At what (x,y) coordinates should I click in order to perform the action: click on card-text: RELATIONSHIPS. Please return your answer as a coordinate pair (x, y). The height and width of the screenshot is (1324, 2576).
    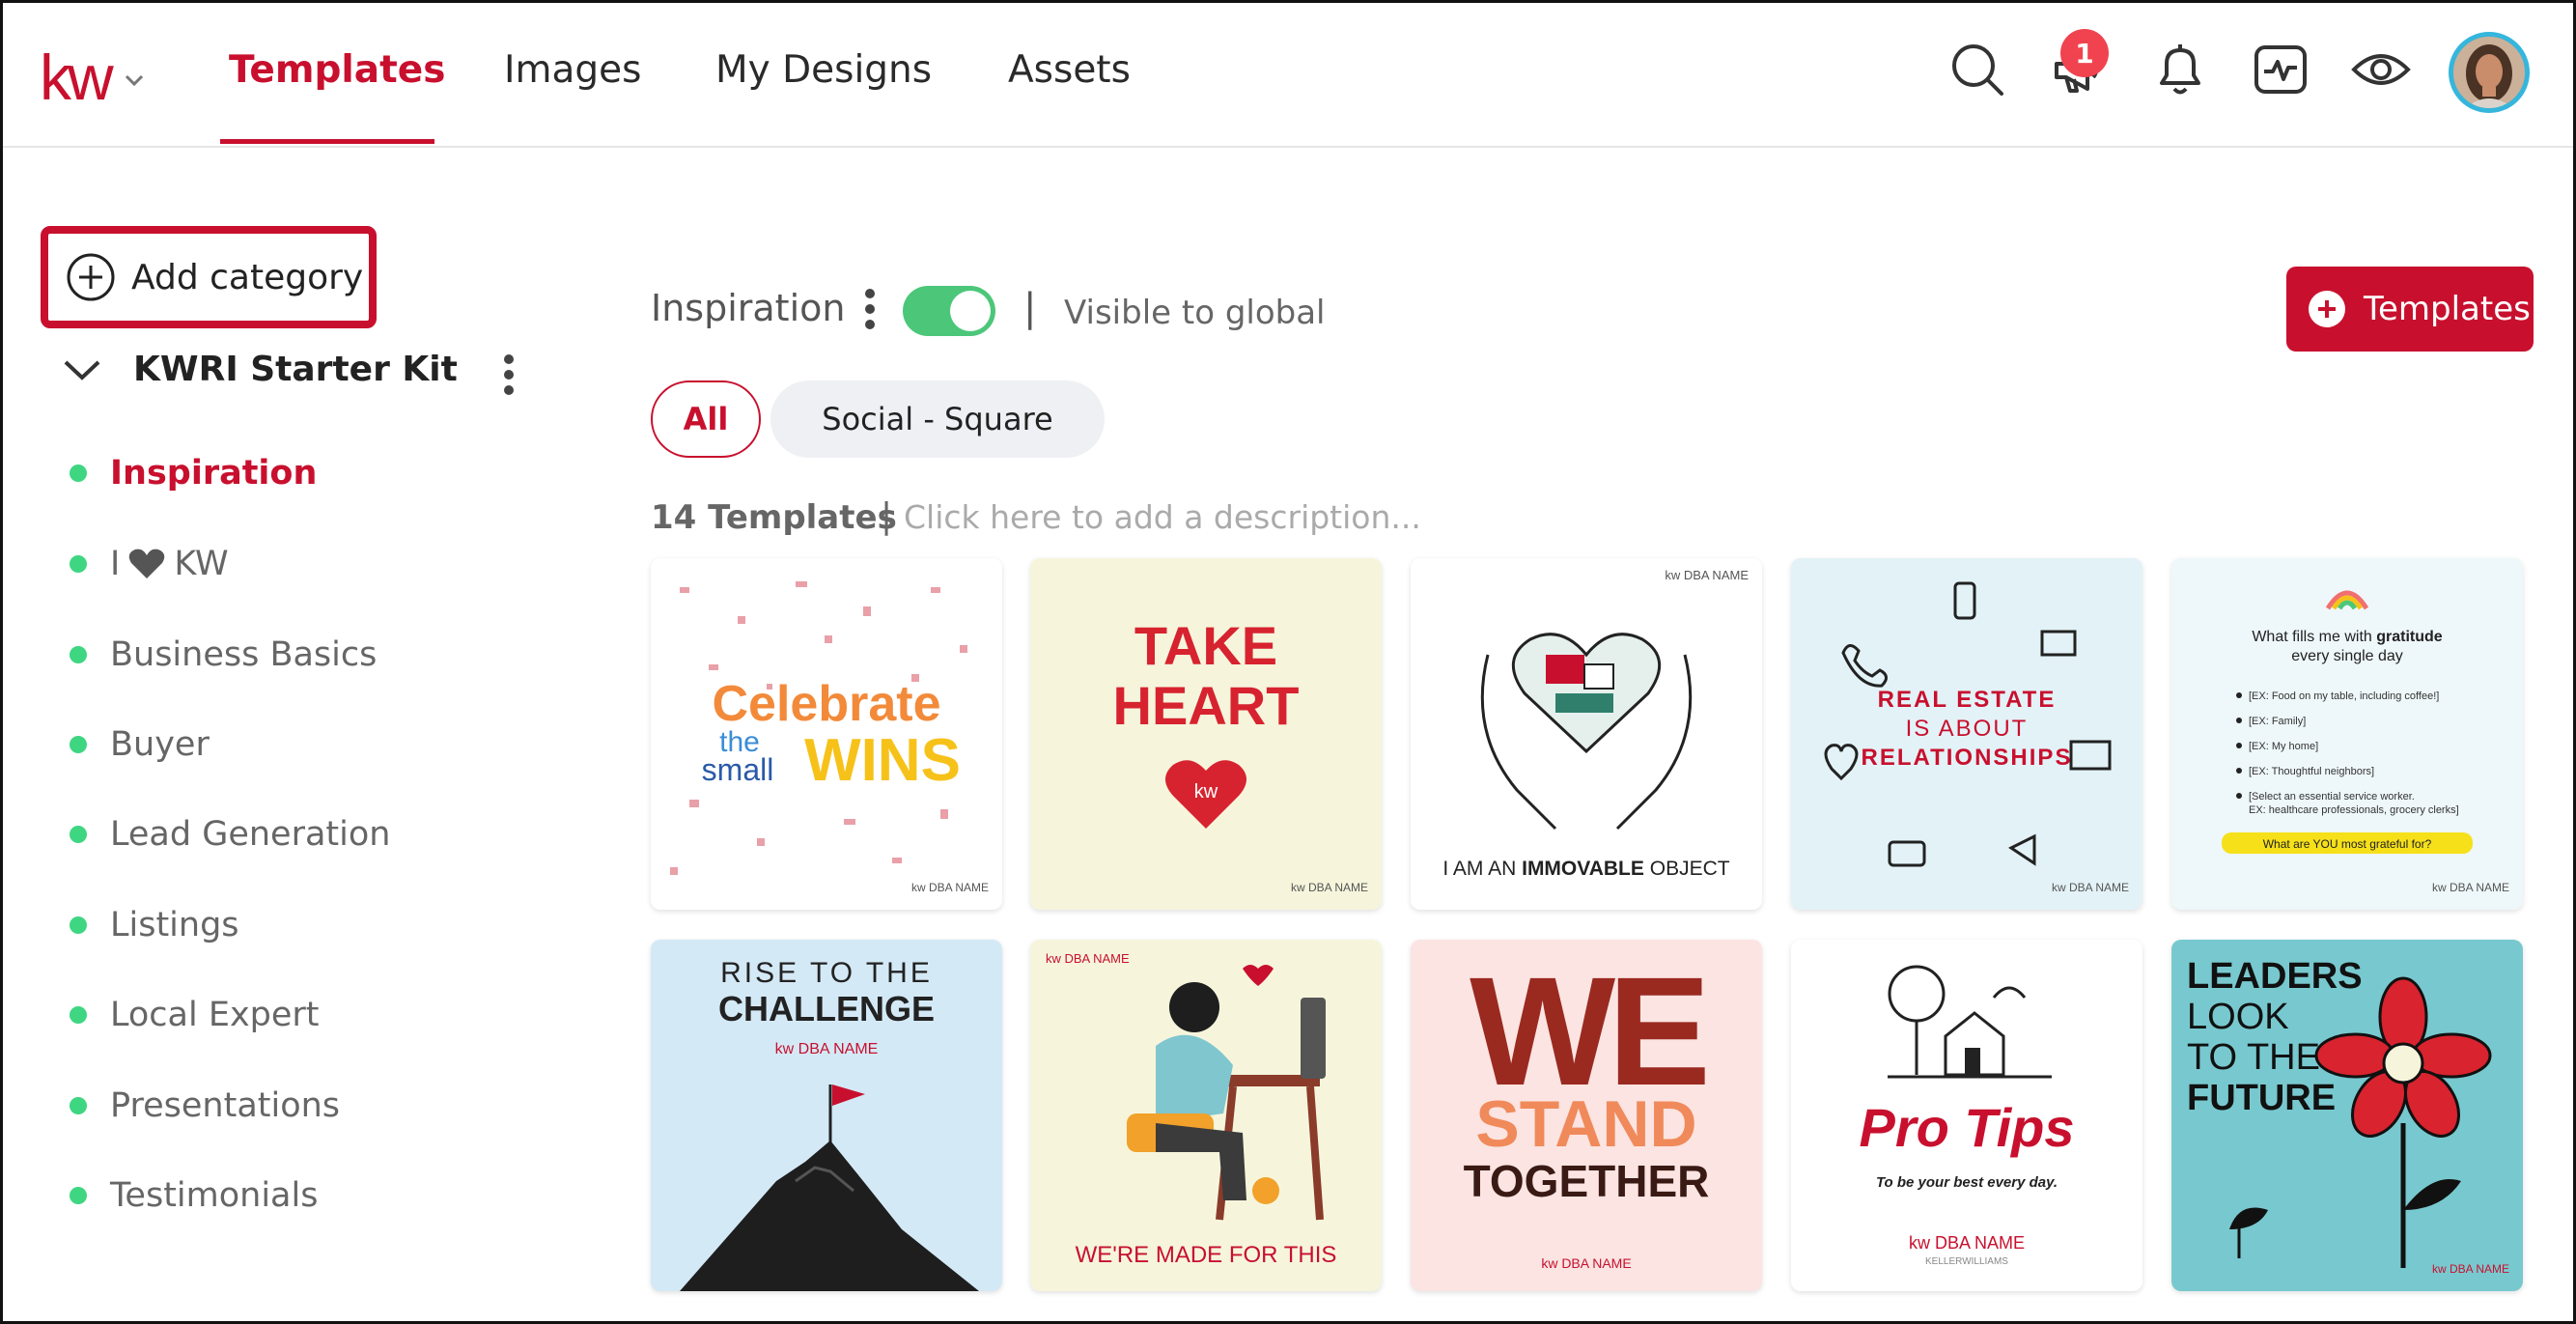
    Looking at the image, I should click on (1968, 758).